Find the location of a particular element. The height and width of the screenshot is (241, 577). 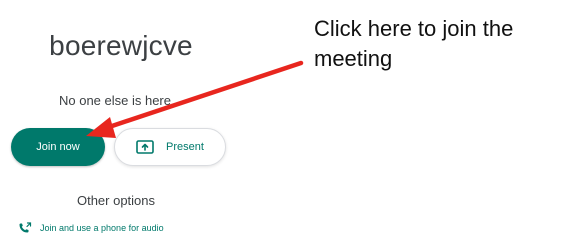

join-now-label: Join now is located at coordinates (58, 147).